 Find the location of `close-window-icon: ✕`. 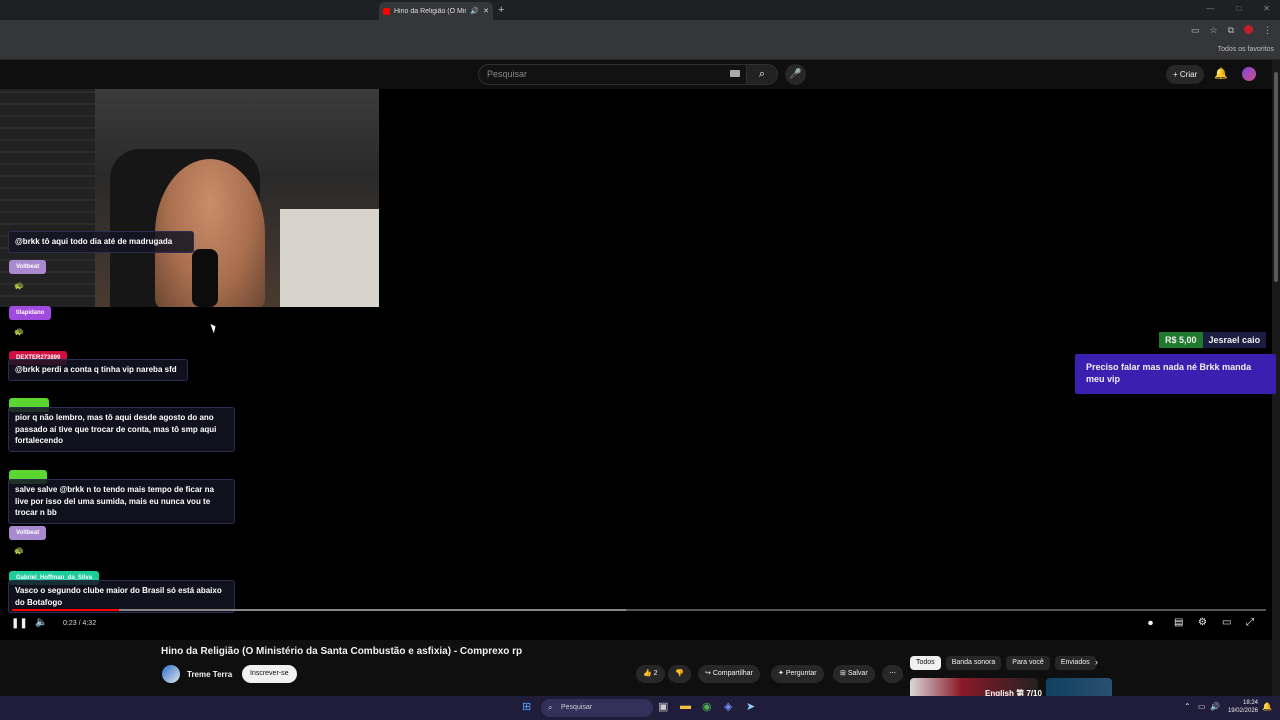

close-window-icon: ✕ is located at coordinates (1266, 8).